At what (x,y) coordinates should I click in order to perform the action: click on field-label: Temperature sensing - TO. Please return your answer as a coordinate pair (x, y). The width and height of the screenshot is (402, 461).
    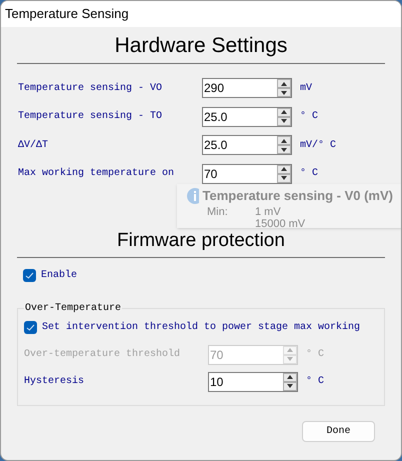
    Looking at the image, I should click on (91, 117).